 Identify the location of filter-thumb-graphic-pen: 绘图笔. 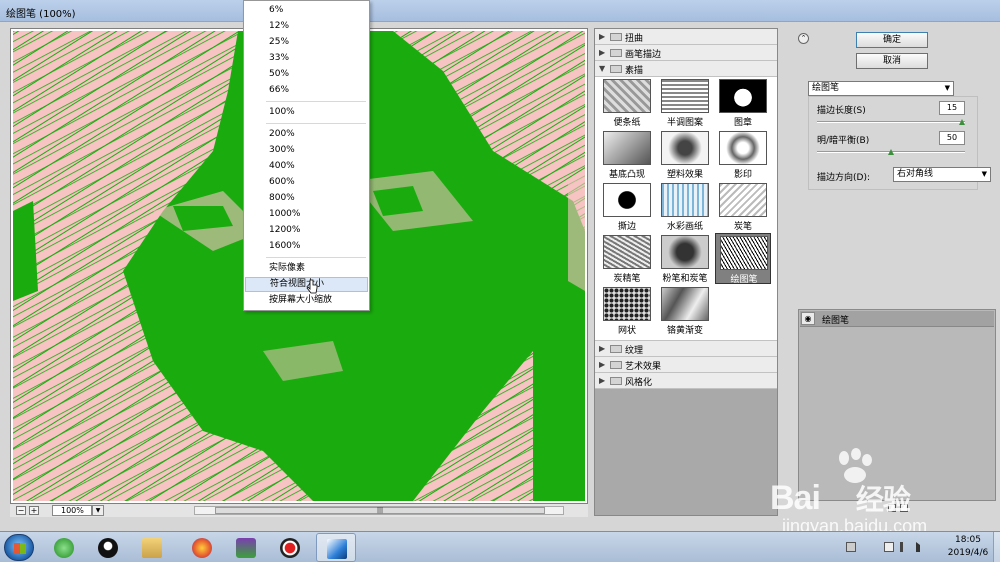
(743, 259).